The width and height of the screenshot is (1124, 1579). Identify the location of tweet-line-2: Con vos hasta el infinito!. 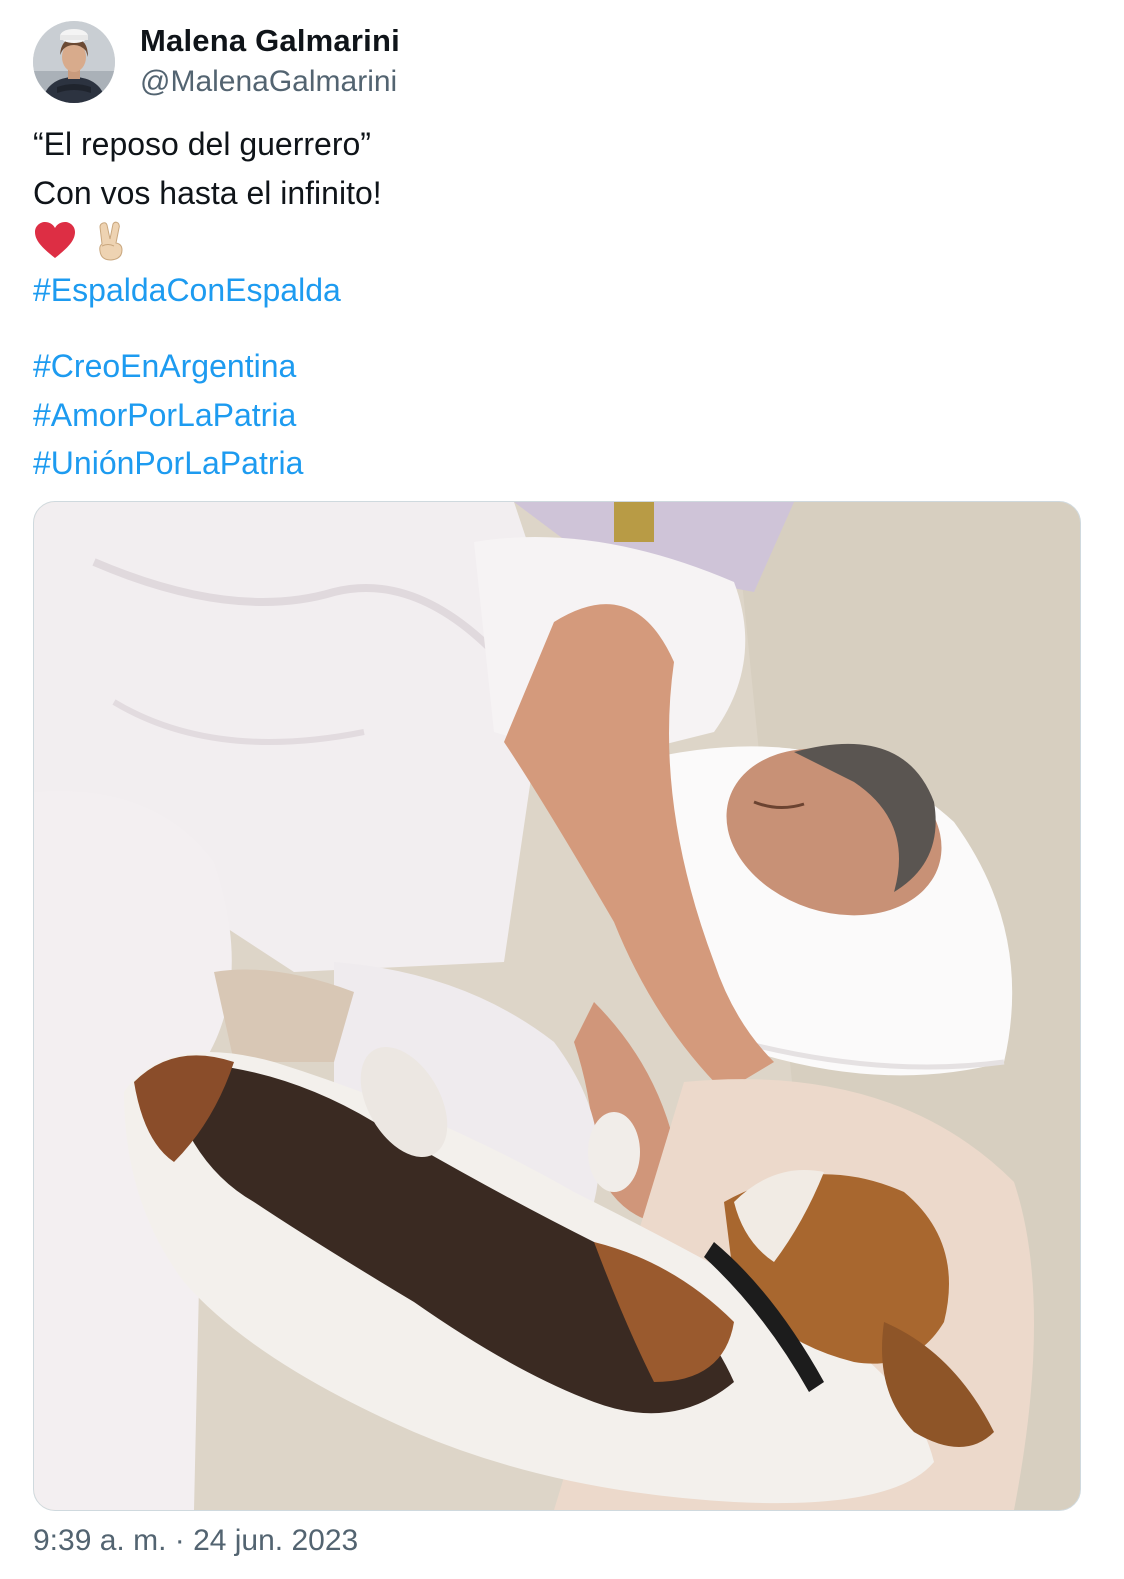
(207, 192).